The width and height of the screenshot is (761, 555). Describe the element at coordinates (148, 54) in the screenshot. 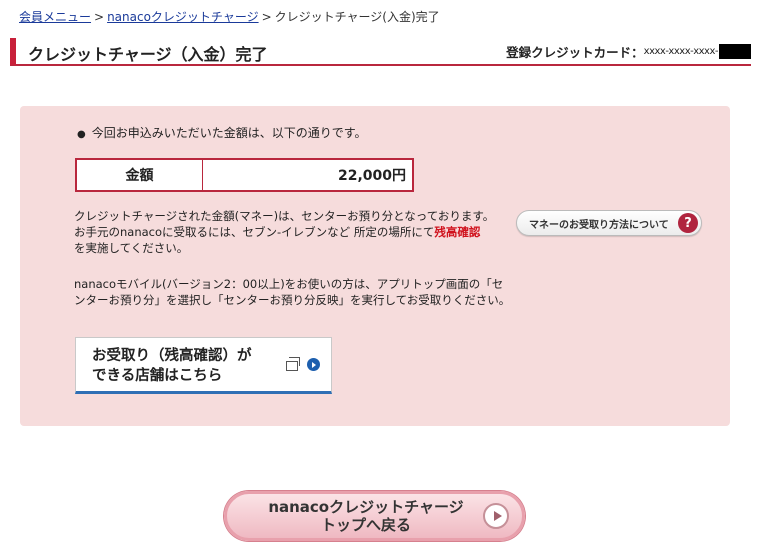

I see `page-title: クレジットチャージ（入金）完了` at that location.